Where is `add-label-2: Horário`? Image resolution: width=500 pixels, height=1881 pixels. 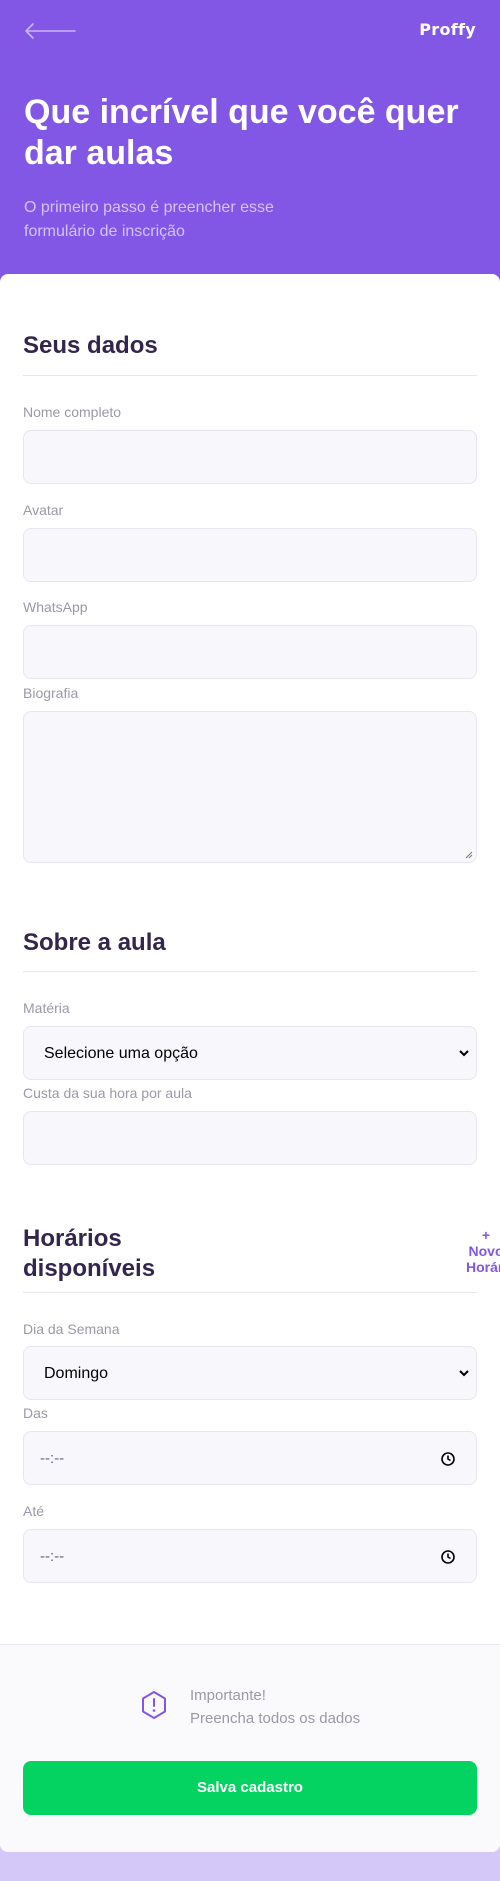 add-label-2: Horário is located at coordinates (483, 1267).